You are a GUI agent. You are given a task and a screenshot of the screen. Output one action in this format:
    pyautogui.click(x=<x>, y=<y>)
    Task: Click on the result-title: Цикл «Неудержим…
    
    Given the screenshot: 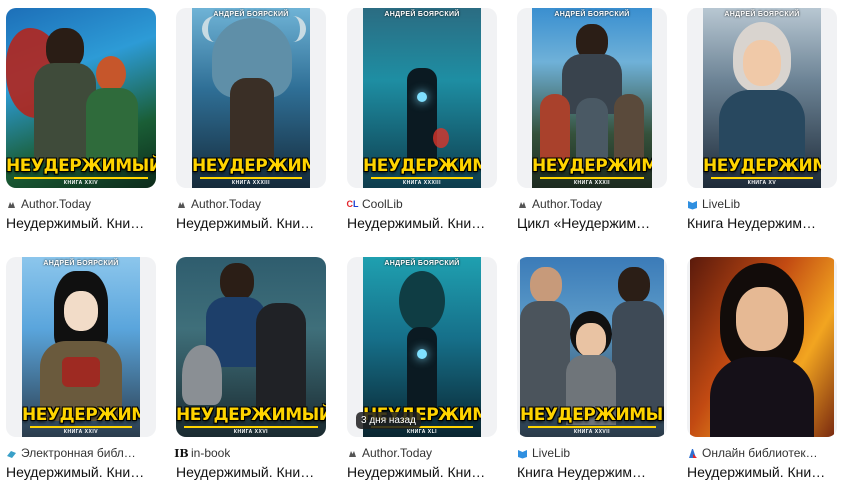 What is the action you would take?
    pyautogui.click(x=592, y=223)
    